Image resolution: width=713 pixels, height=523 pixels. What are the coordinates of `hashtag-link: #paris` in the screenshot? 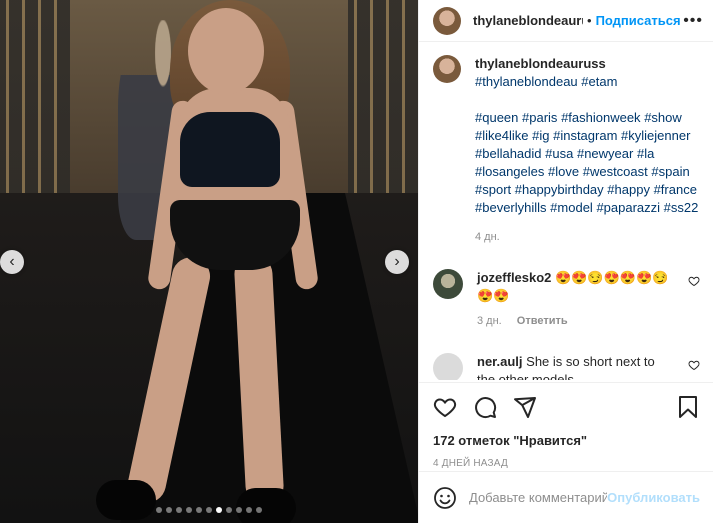 It's located at (539, 117).